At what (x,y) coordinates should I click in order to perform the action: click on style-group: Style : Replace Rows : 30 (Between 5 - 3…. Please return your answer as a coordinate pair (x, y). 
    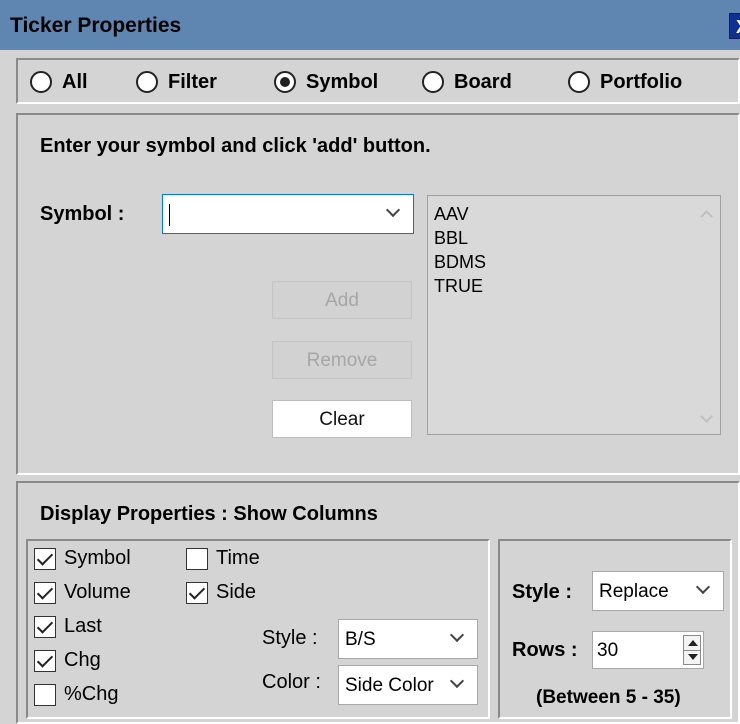
    Looking at the image, I should click on (615, 629).